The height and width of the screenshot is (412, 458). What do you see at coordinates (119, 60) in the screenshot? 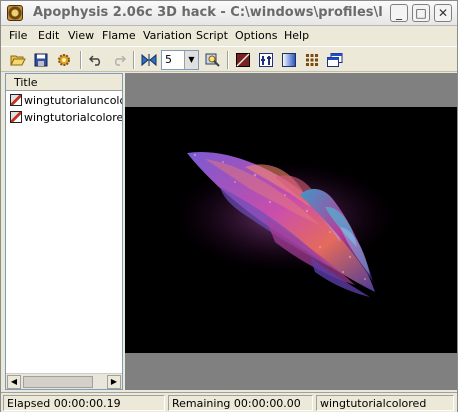
I see `redo-icon` at bounding box center [119, 60].